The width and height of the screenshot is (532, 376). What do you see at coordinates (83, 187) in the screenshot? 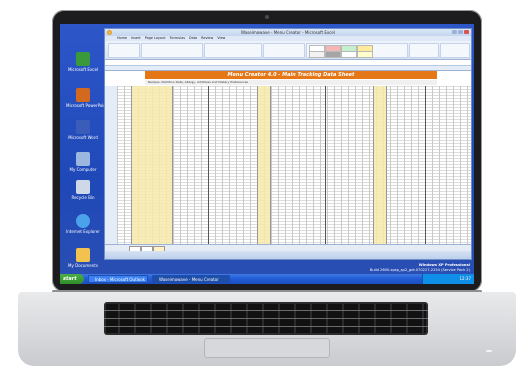
I see `recycle-bin-icon` at bounding box center [83, 187].